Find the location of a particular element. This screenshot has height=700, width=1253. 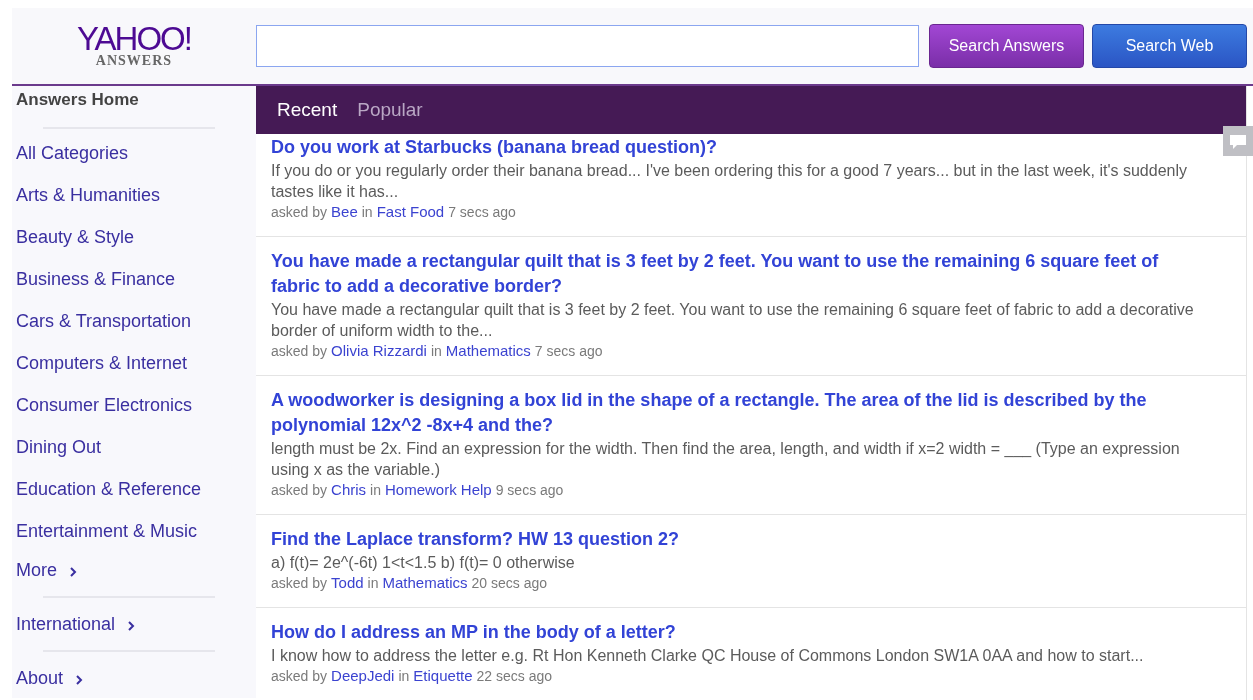

question-title: Find the Laplace transform? HW 13 question 2? is located at coordinates (738, 539).